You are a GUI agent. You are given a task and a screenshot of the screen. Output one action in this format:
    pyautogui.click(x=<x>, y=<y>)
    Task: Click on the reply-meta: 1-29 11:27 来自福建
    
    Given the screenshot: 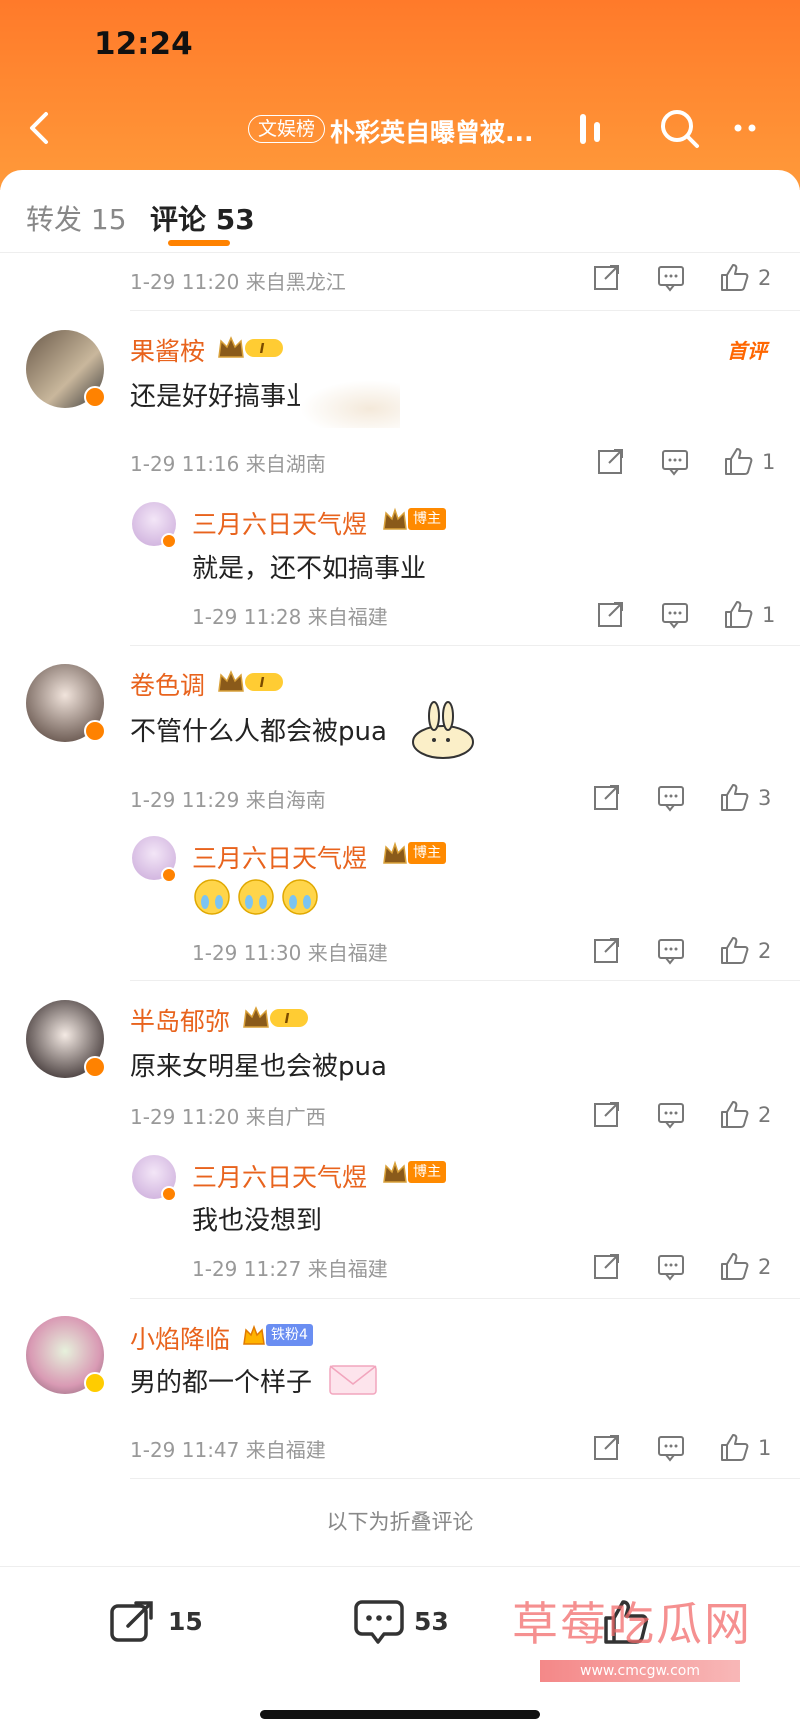 What is the action you would take?
    pyautogui.click(x=290, y=1269)
    